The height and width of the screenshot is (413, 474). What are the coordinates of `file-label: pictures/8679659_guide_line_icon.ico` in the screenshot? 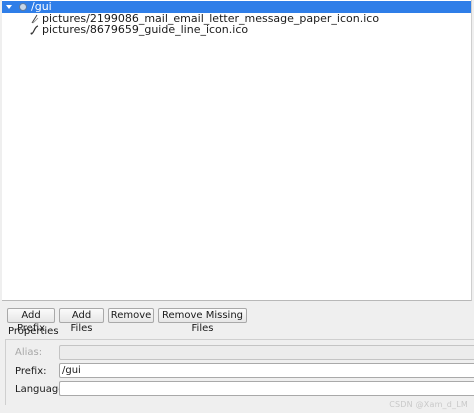 It's located at (145, 29).